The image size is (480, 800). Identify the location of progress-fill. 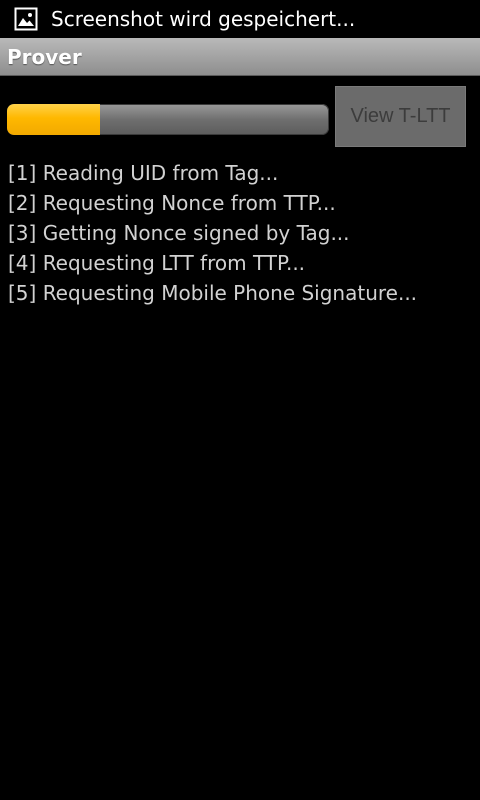
(54, 119).